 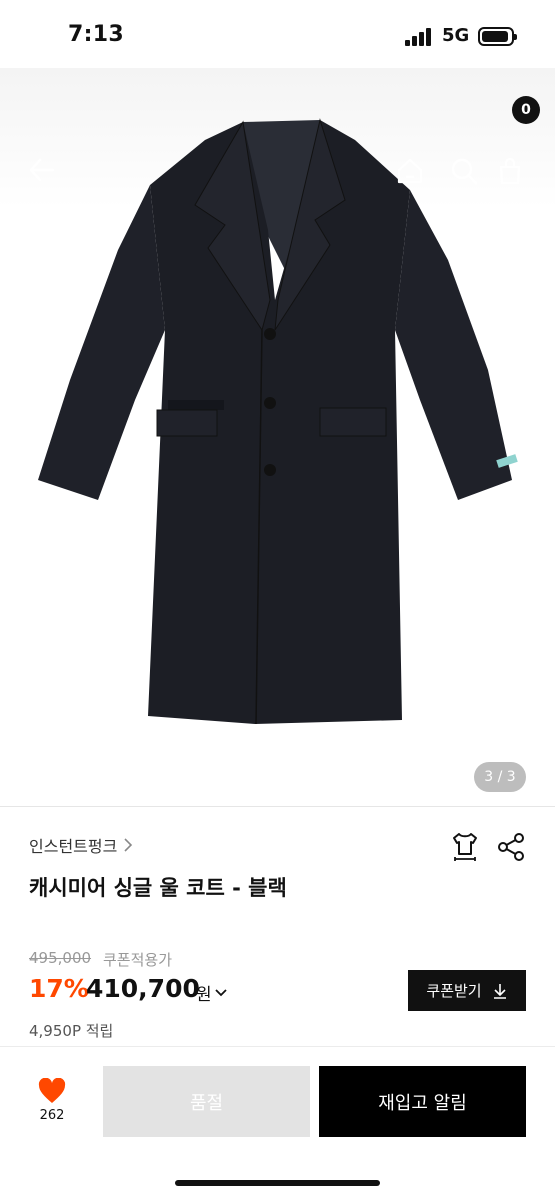 I want to click on status-time: 7:13, so click(x=96, y=34).